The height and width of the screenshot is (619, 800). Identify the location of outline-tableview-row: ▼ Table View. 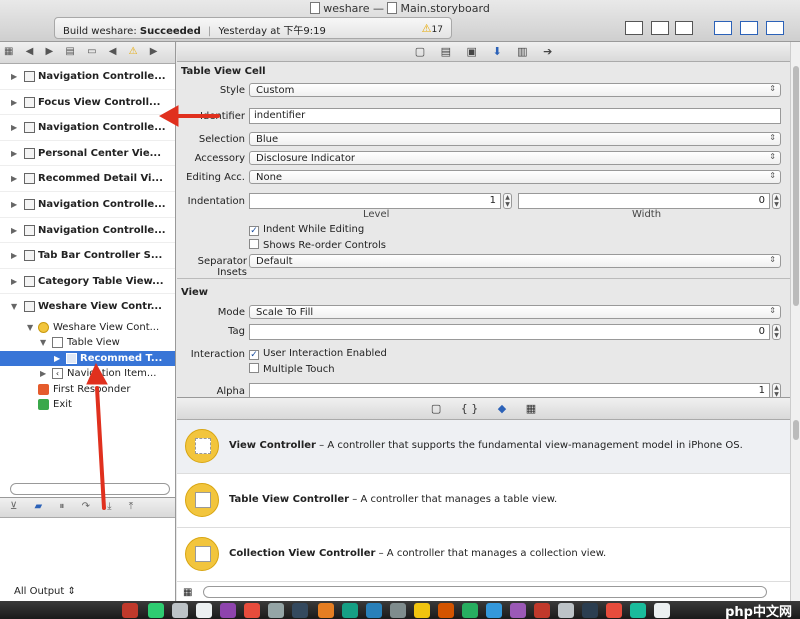
(87, 343).